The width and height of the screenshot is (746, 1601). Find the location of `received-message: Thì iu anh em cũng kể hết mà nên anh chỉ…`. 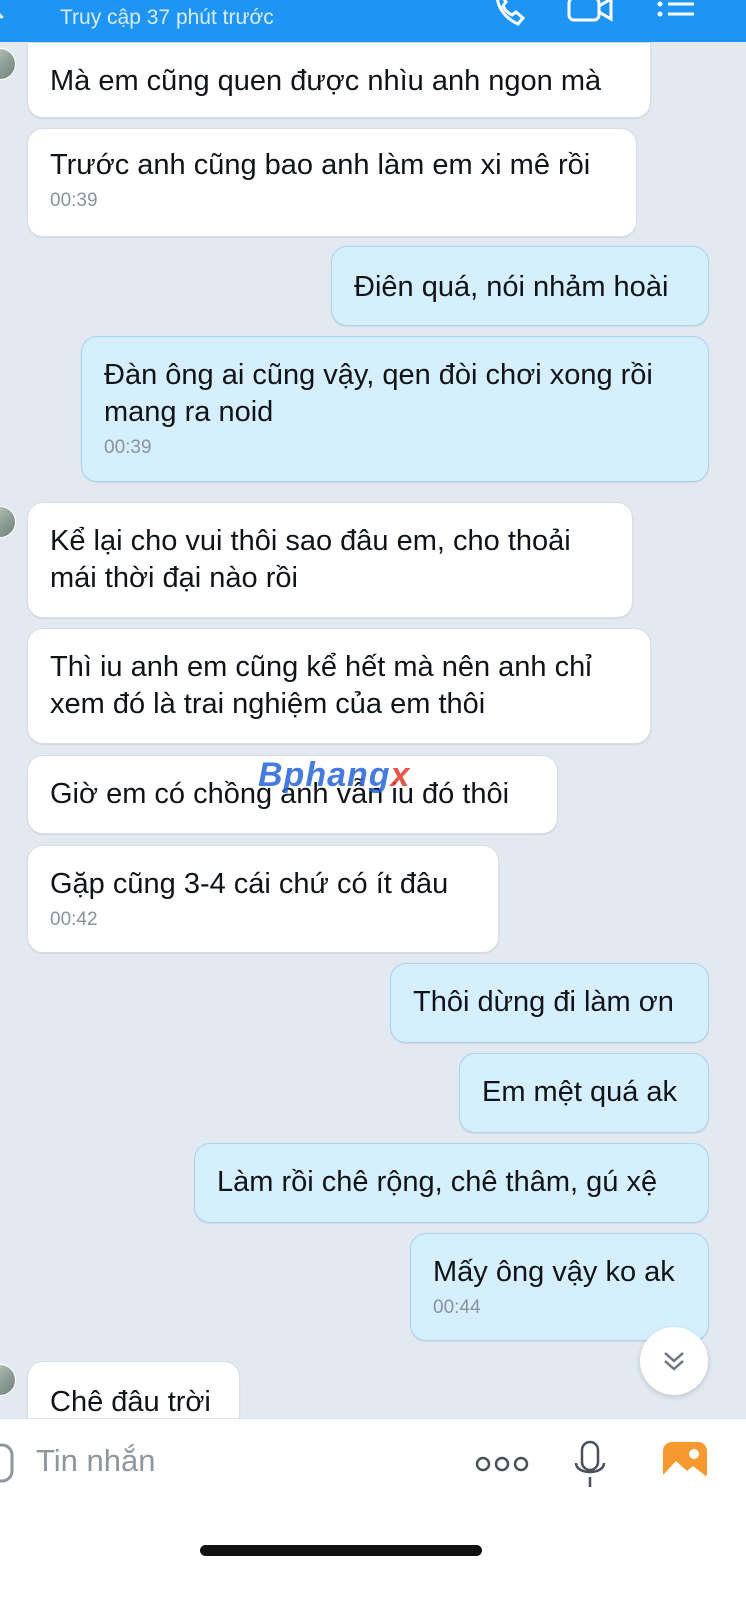

received-message: Thì iu anh em cũng kể hết mà nên anh chỉ… is located at coordinates (339, 686).